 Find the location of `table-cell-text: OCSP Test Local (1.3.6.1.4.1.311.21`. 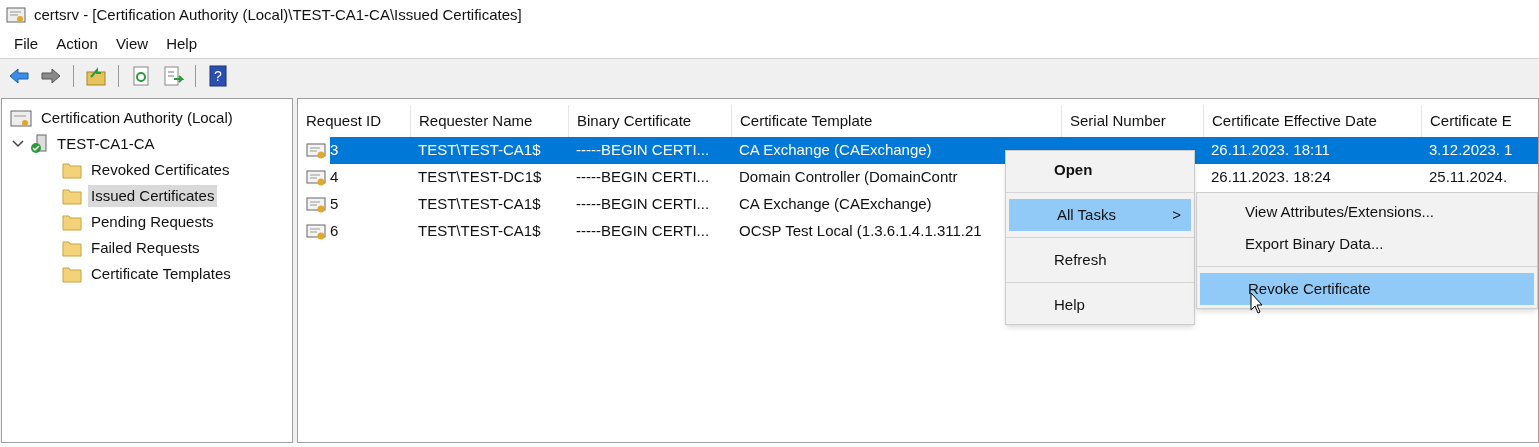

table-cell-text: OCSP Test Local (1.3.6.1.4.1.311.21 is located at coordinates (860, 231).